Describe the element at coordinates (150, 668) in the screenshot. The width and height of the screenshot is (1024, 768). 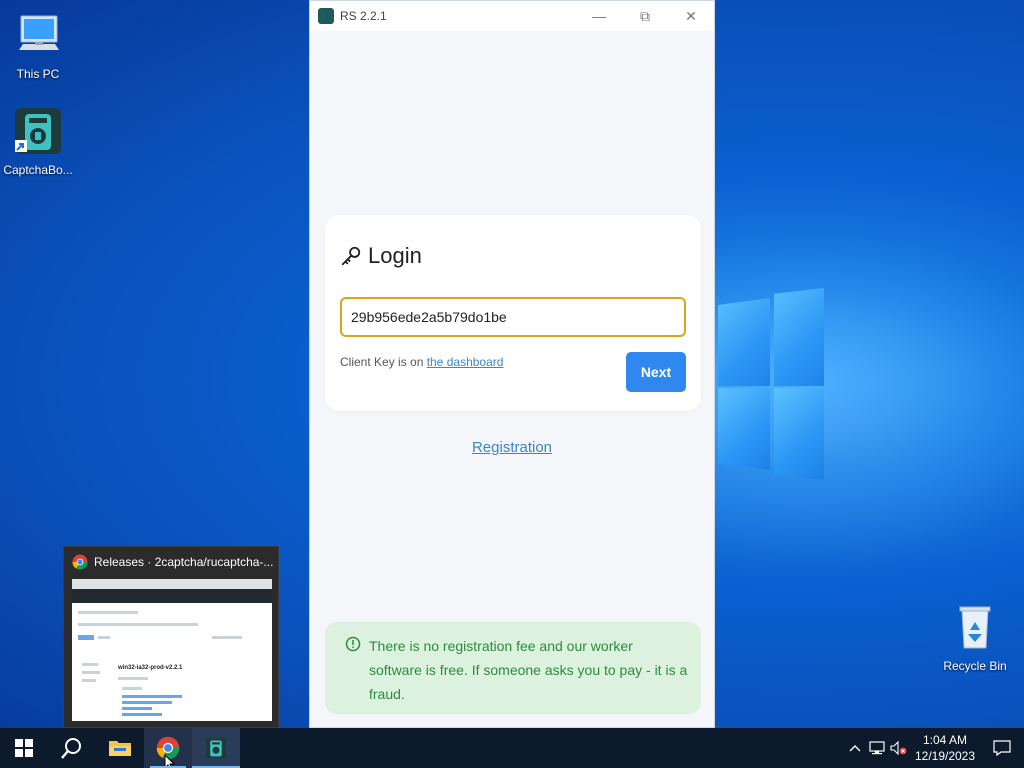
I see `preview-release-heading: win32-ia32-prod-v2.2.1` at that location.